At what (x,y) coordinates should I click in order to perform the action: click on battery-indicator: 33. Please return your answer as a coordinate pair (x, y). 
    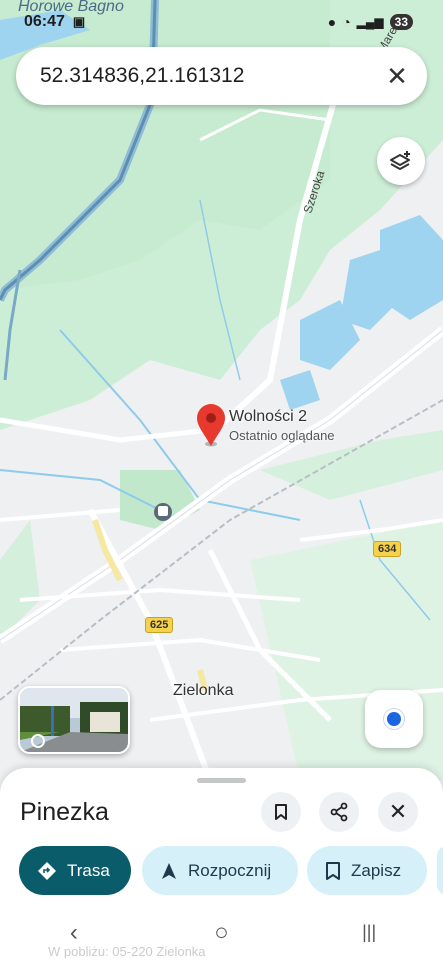
    Looking at the image, I should click on (401, 22).